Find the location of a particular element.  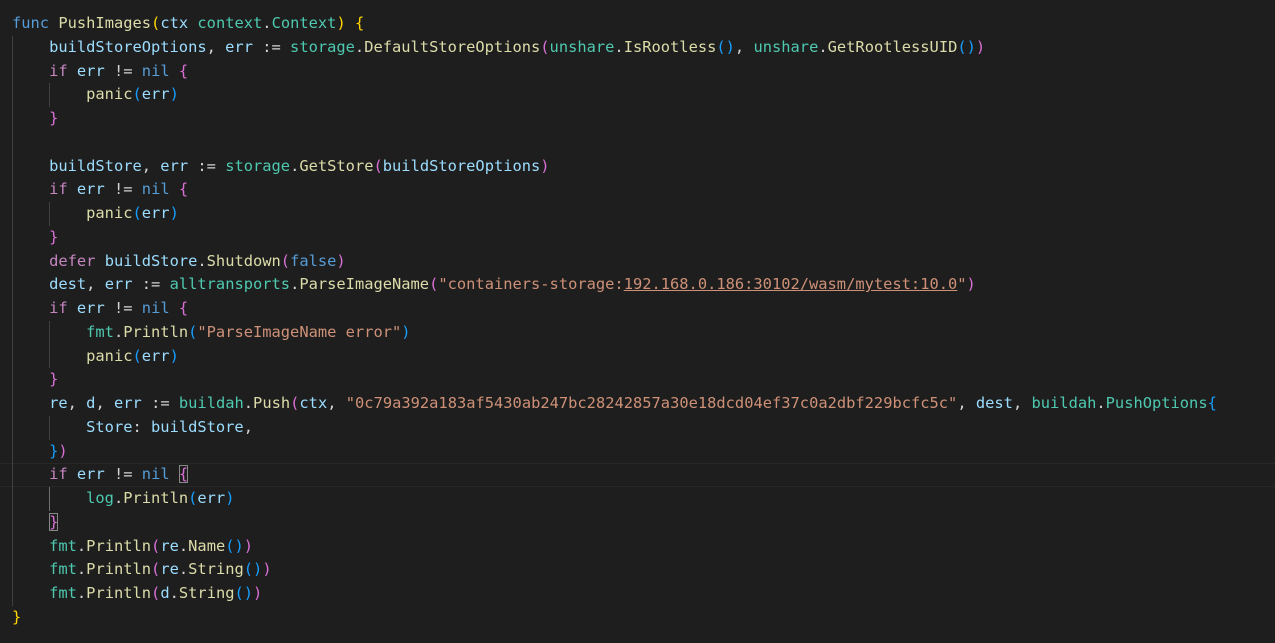

code-token: unshare is located at coordinates (786, 46).